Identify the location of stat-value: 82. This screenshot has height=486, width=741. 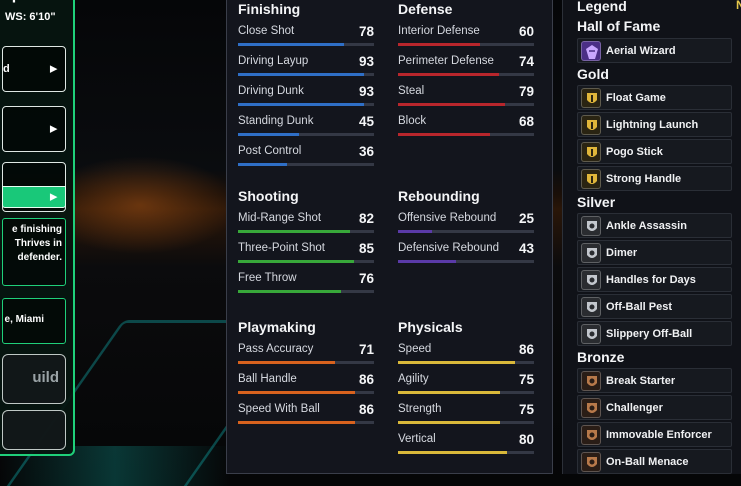
(366, 218).